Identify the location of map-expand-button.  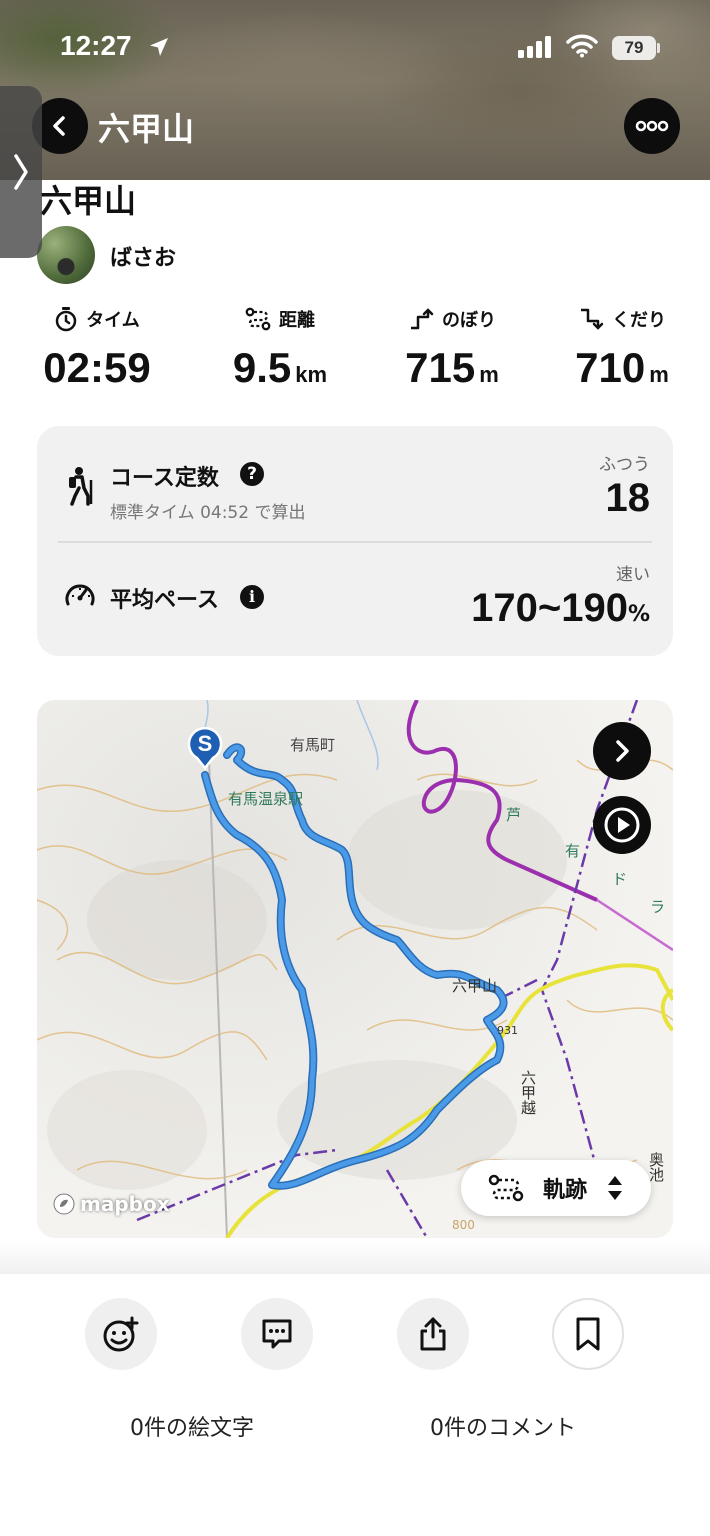
(622, 751).